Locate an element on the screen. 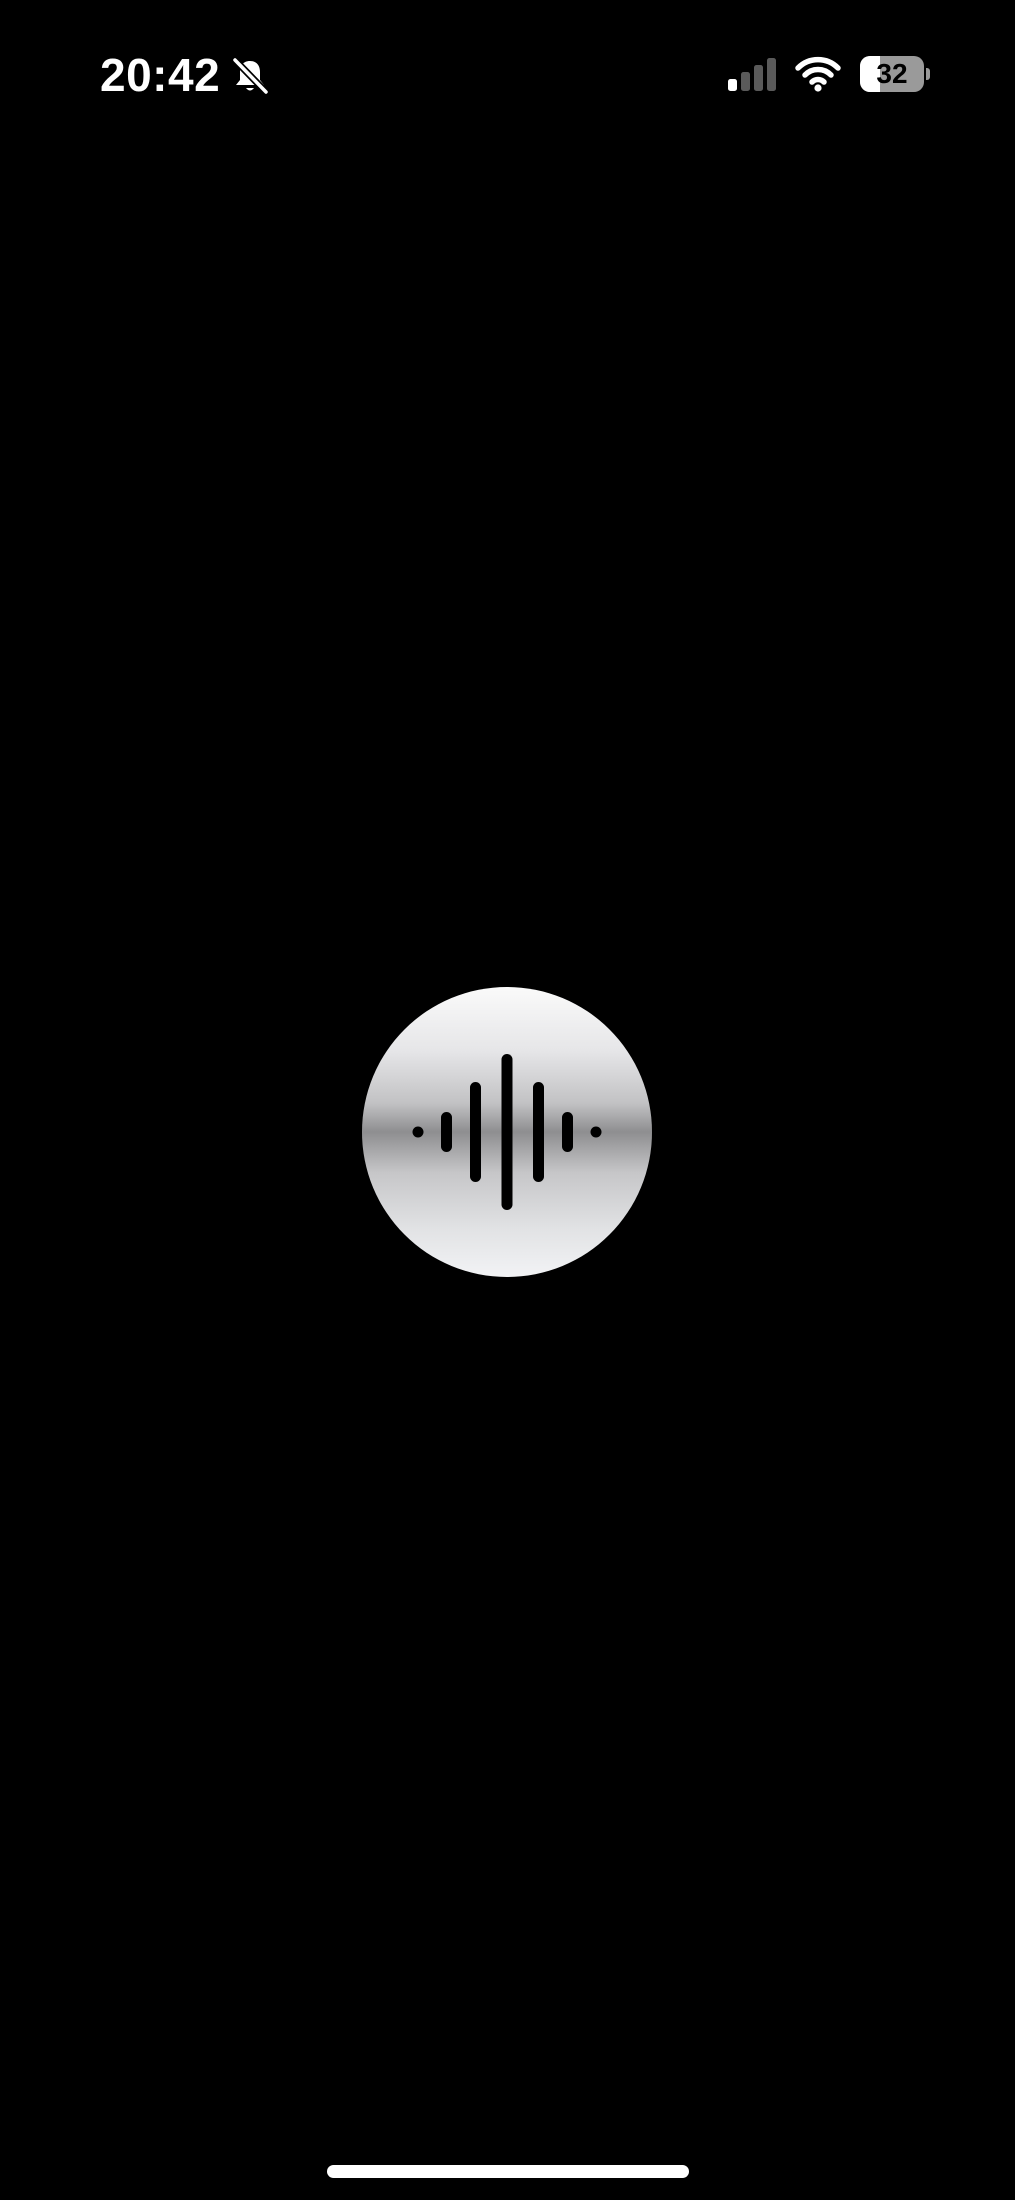  status-bar: 20:42 32 is located at coordinates (507, 75).